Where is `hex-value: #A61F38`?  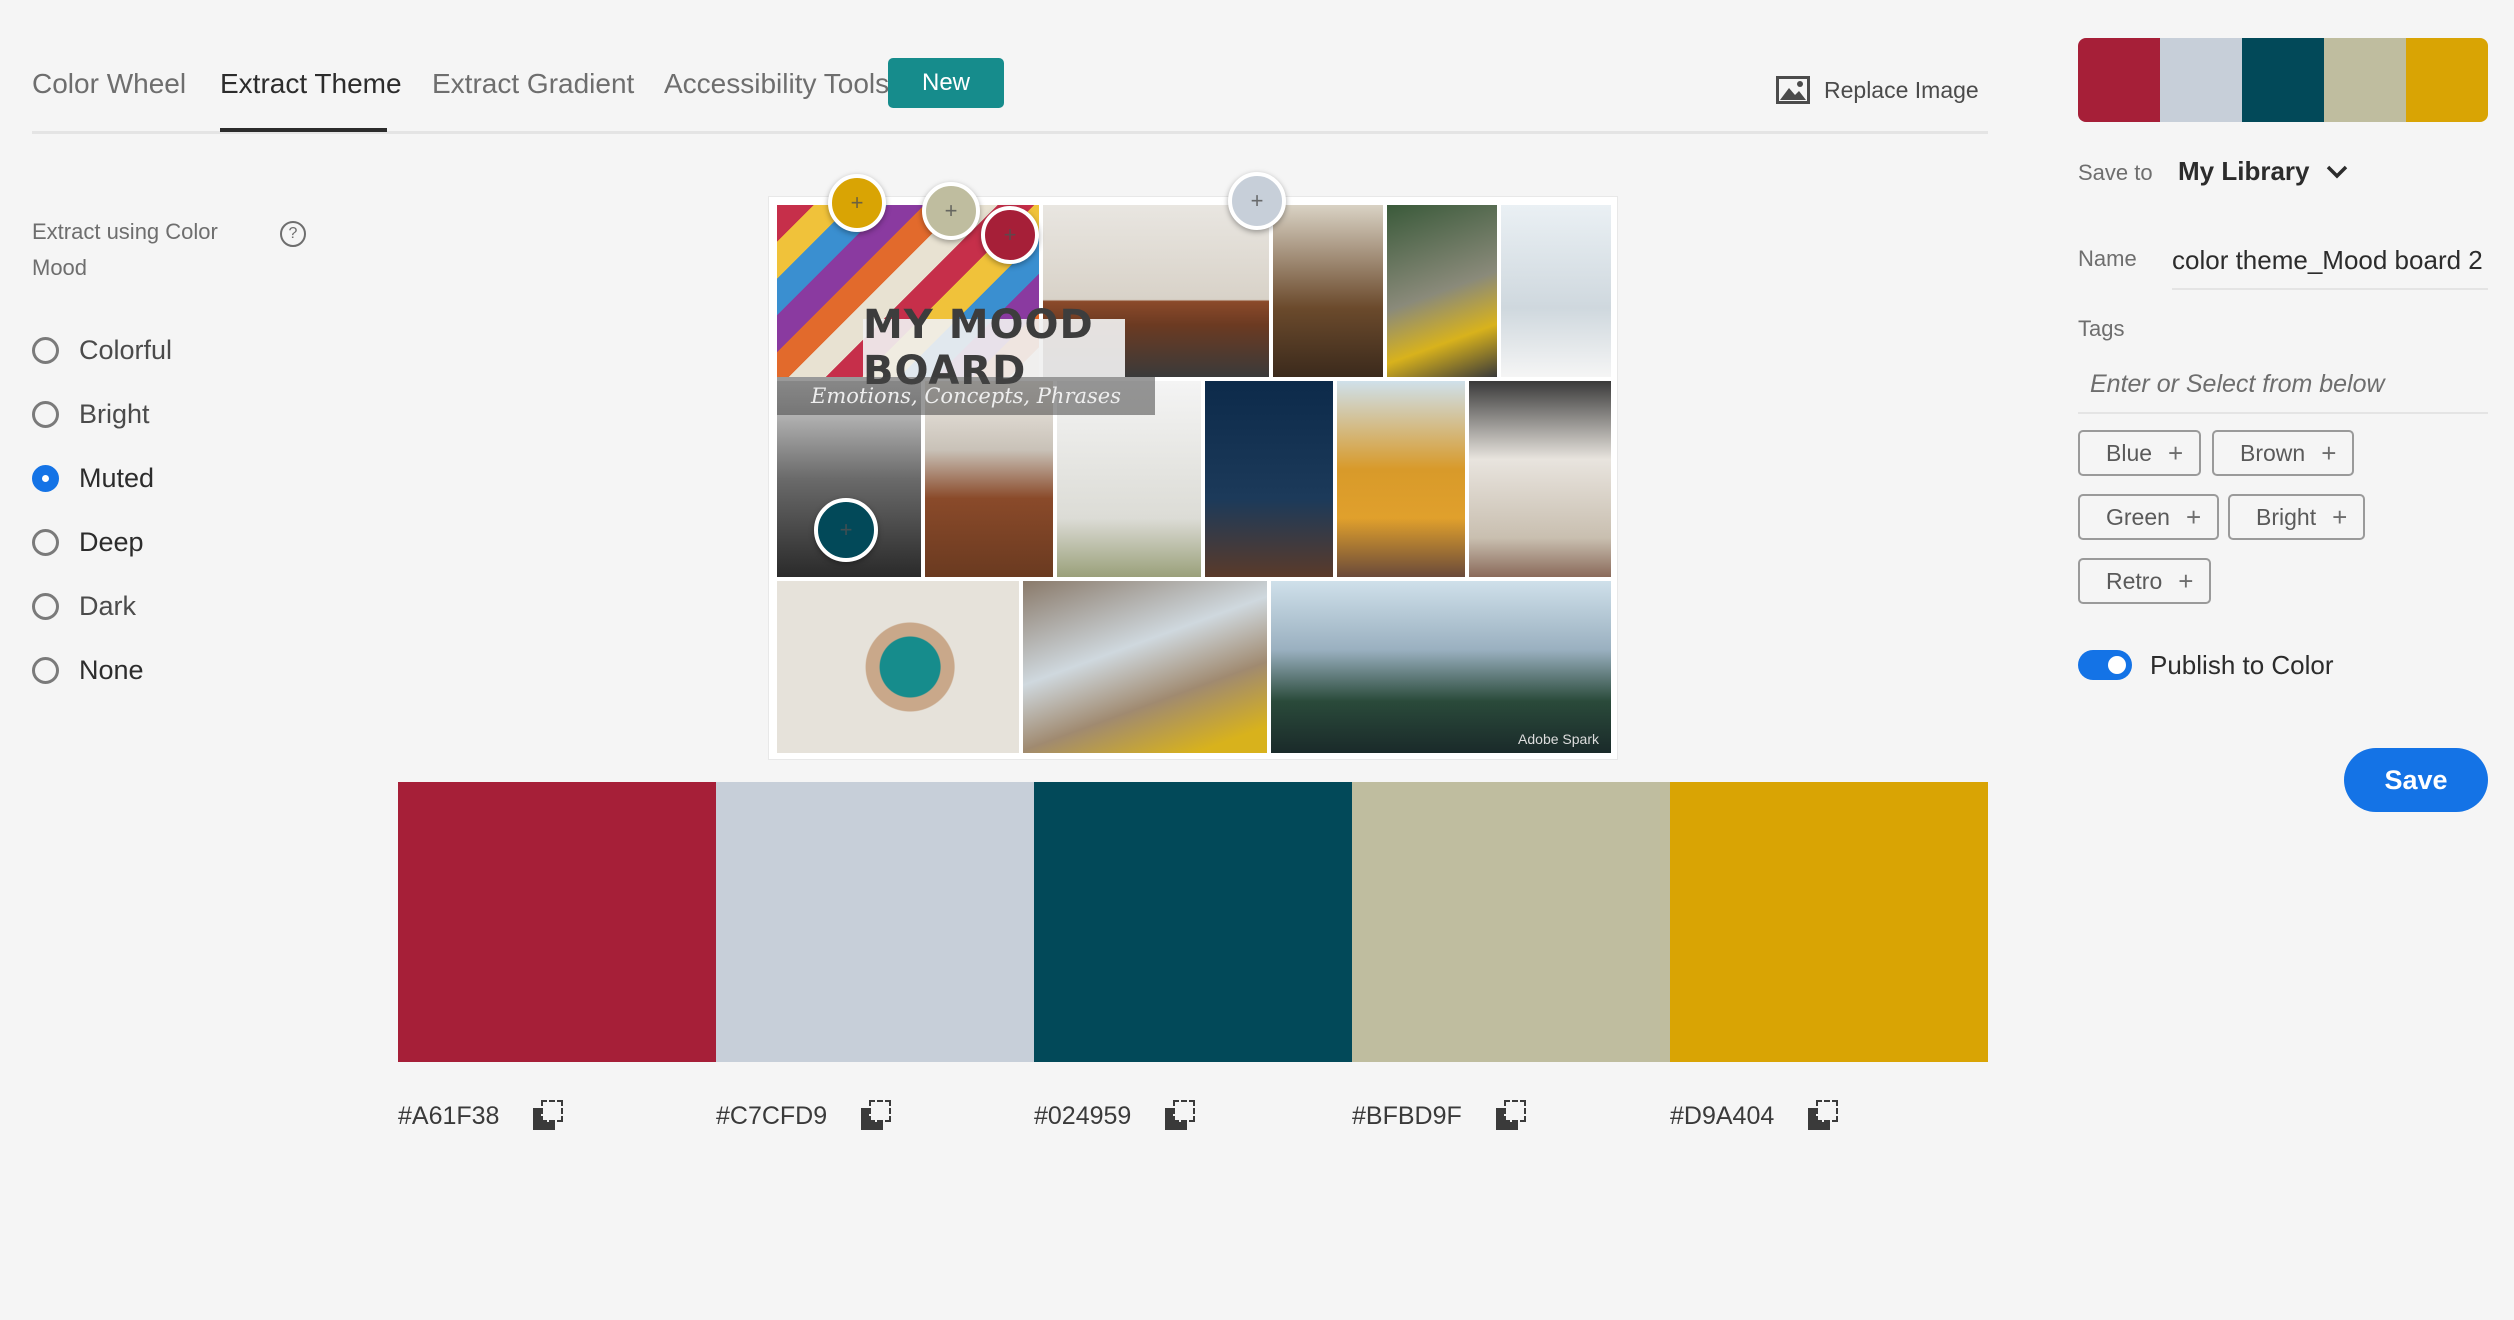 hex-value: #A61F38 is located at coordinates (448, 1116).